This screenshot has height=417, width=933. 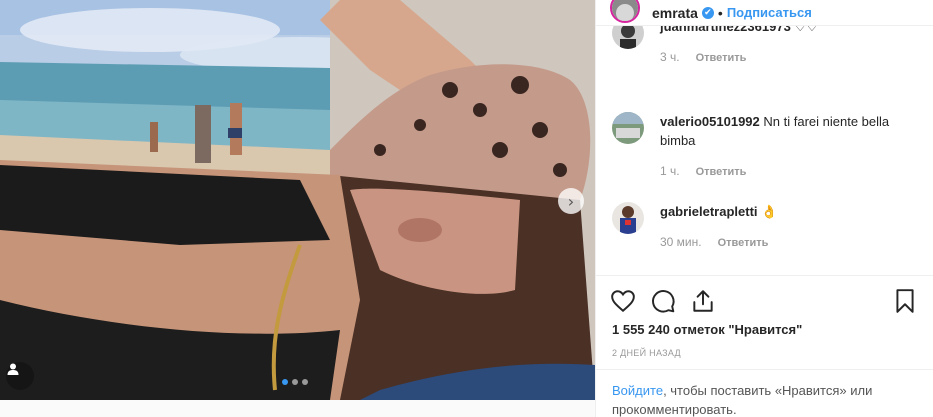 I want to click on post-actions-bar, so click(x=764, y=300).